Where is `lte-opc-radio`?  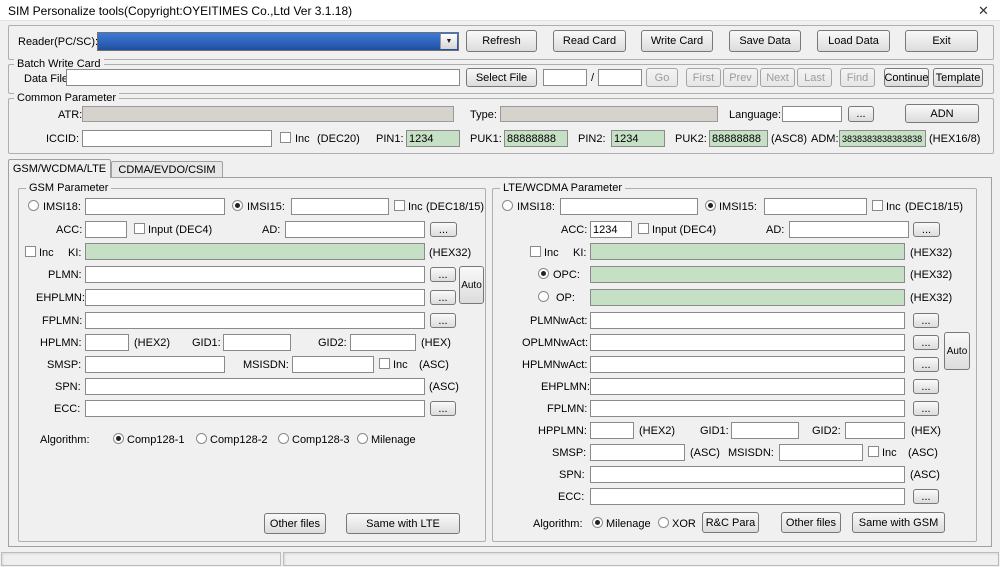
lte-opc-radio is located at coordinates (543, 273).